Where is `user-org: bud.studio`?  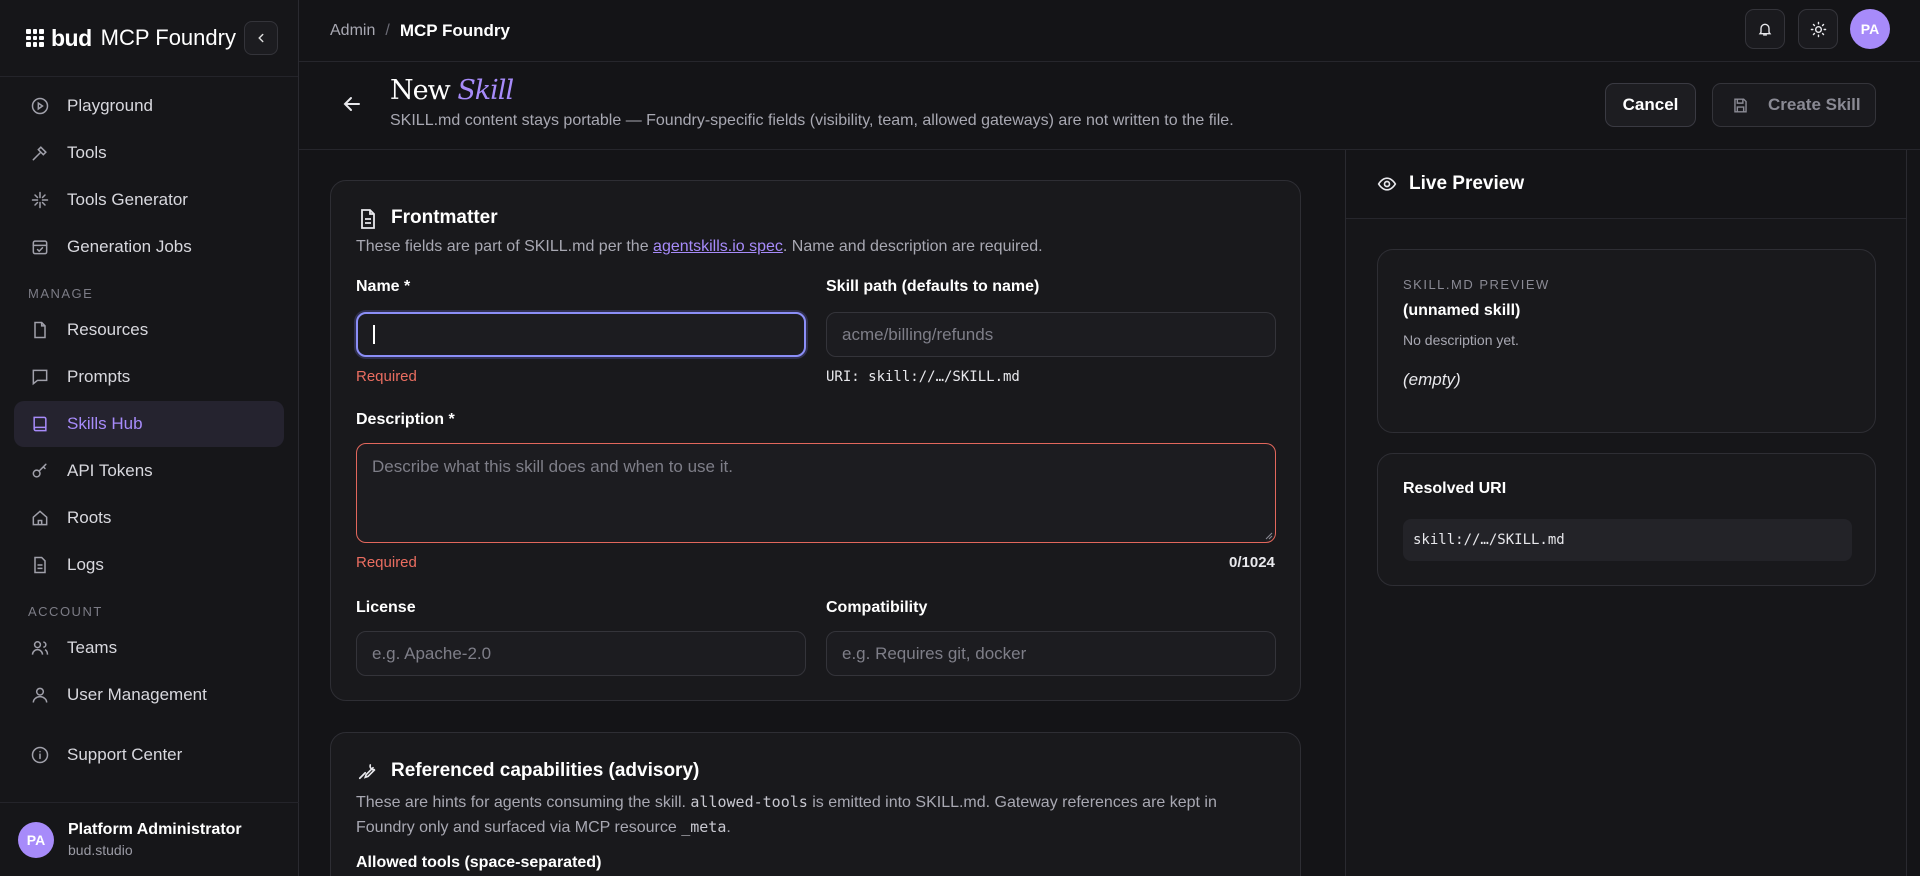
user-org: bud.studio is located at coordinates (100, 850).